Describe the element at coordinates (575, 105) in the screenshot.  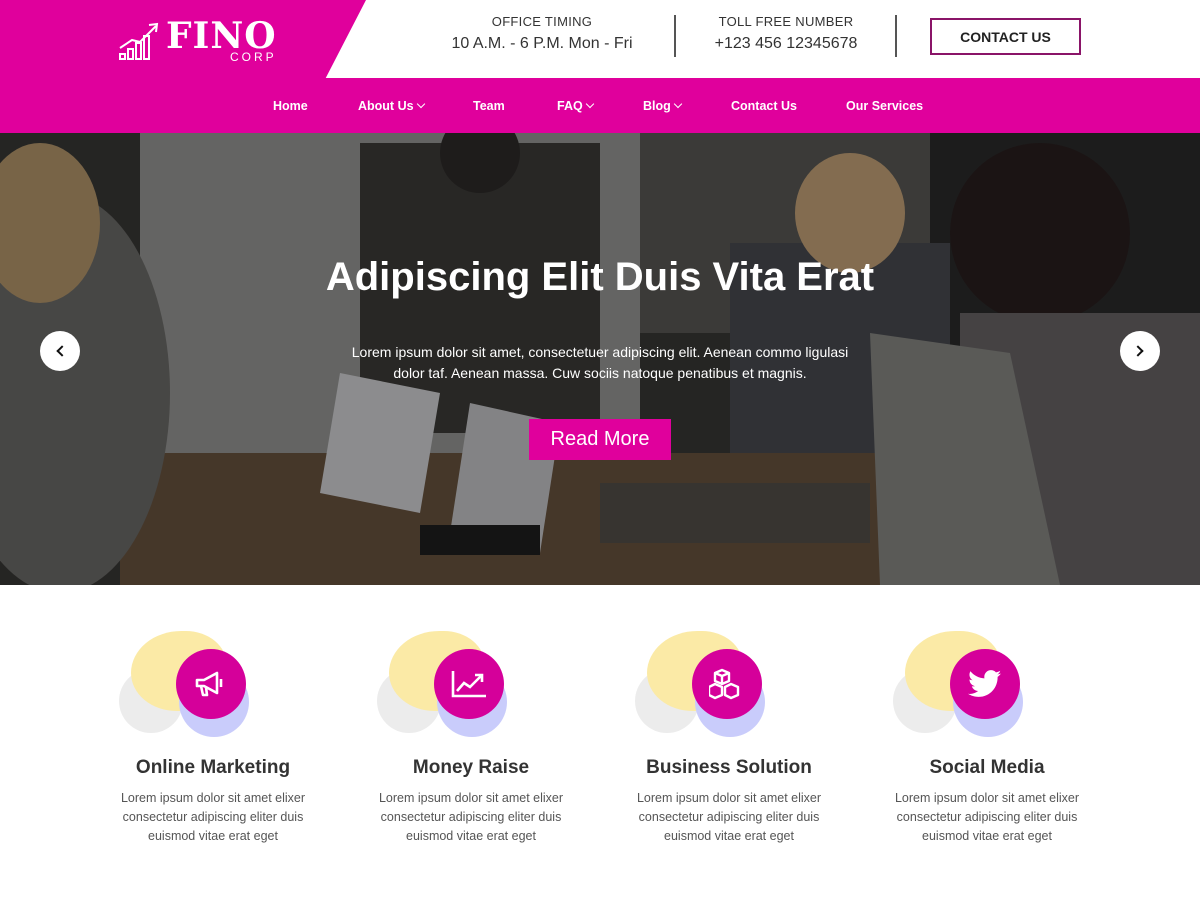
I see `nav-item-faq: FAQ` at that location.